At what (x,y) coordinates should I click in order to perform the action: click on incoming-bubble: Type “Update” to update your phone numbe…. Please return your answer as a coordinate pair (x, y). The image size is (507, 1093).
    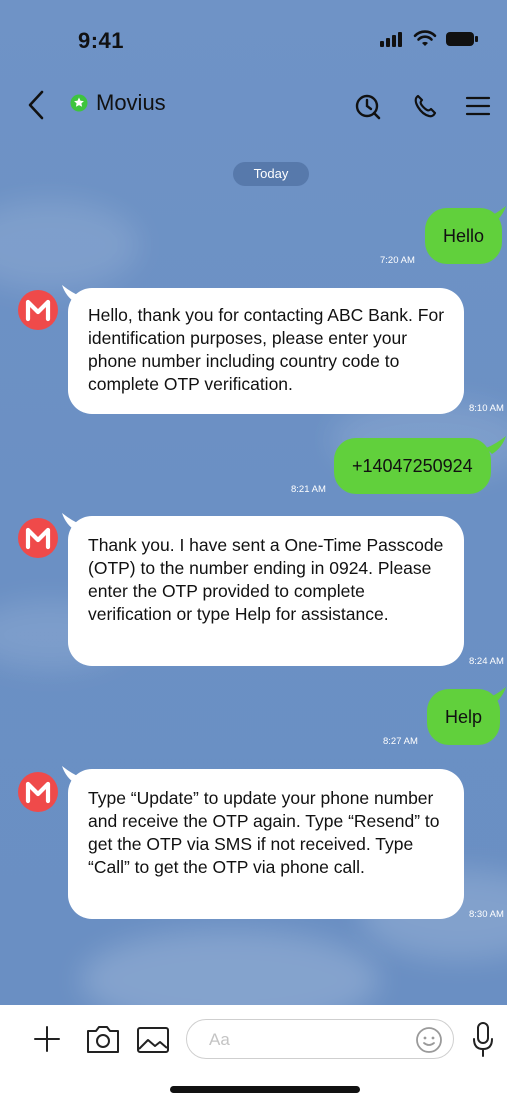
    Looking at the image, I should click on (266, 844).